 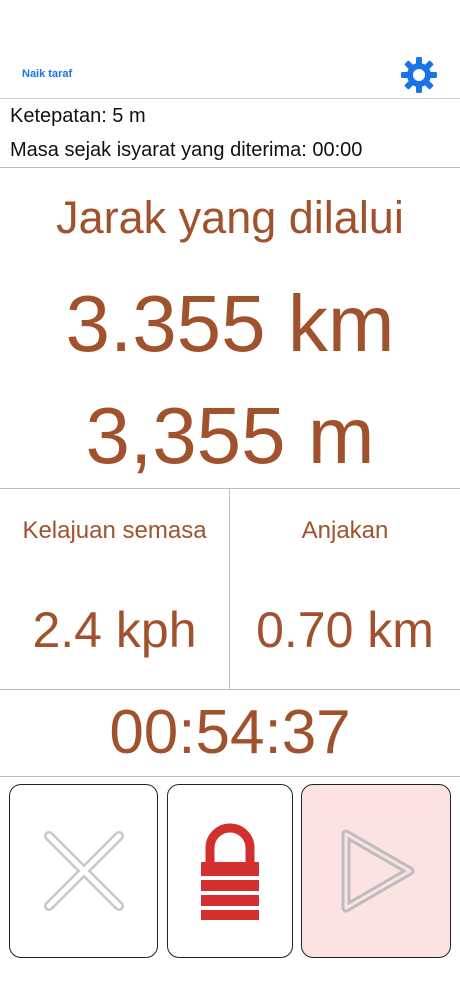 I want to click on current-speed-cell: Kelajuan semasa 2.4 kph, so click(x=115, y=589).